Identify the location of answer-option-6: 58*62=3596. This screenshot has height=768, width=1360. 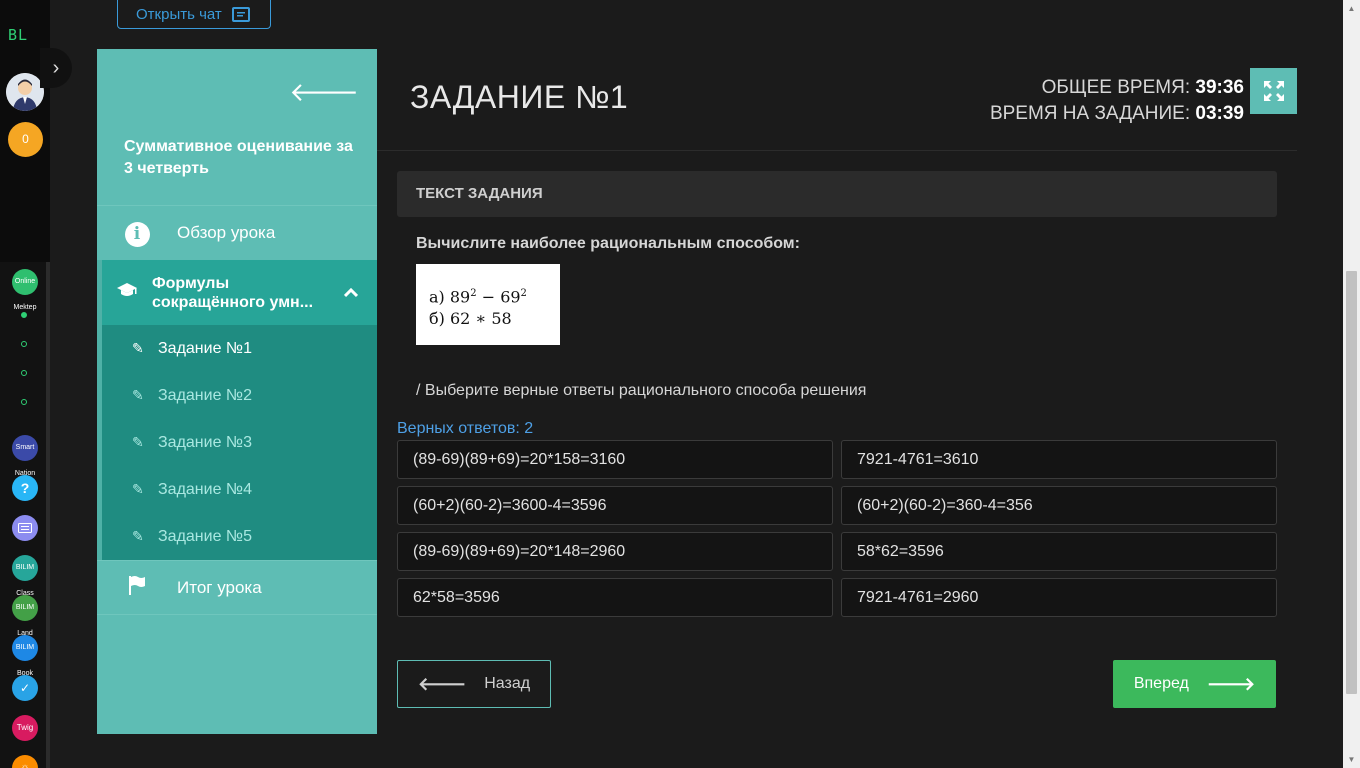
(1059, 551).